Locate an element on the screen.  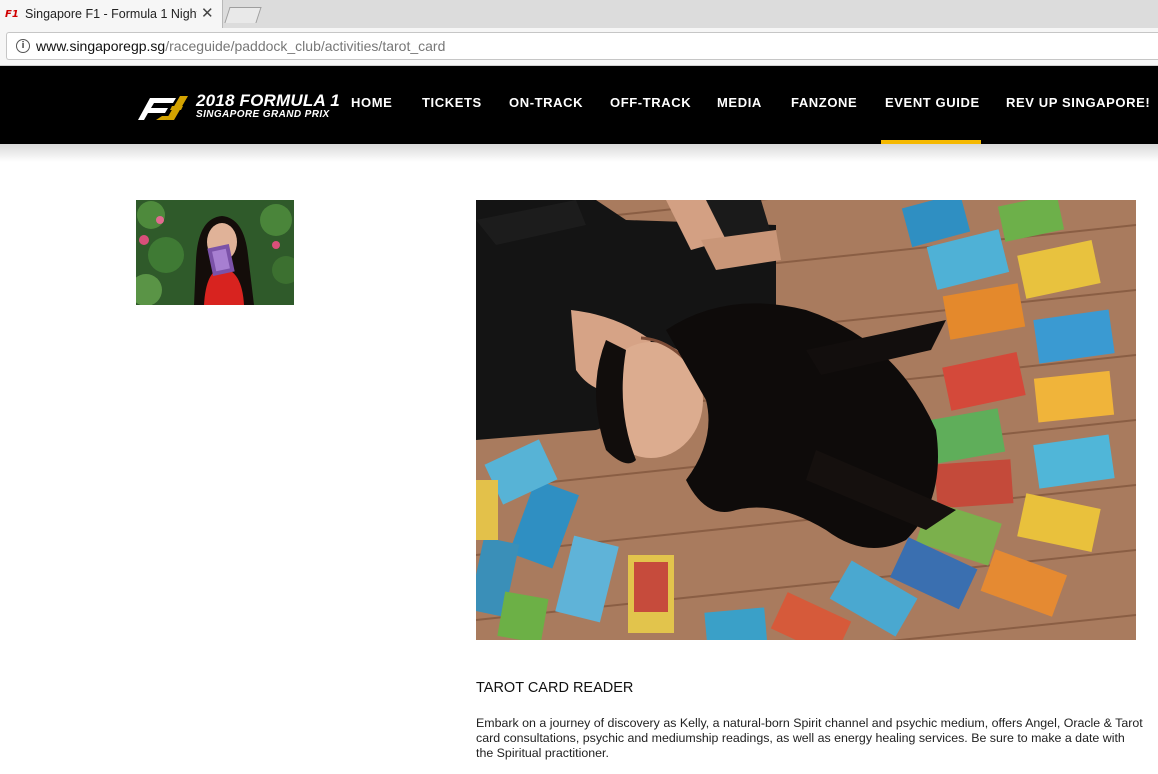
f1-logo-icon is located at coordinates (163, 108).